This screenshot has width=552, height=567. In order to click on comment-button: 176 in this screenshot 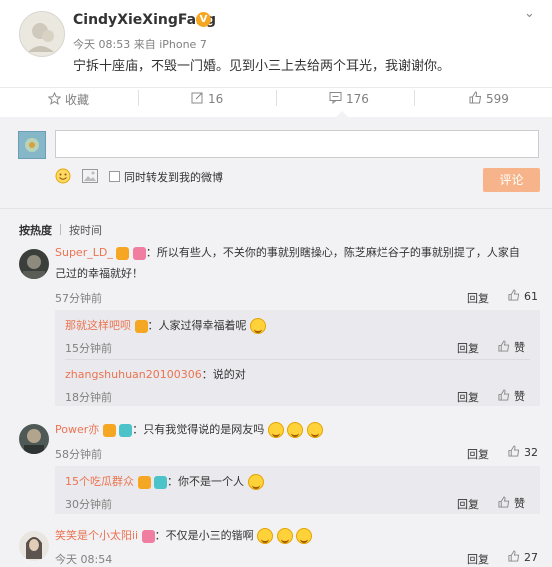, I will do `click(349, 99)`.